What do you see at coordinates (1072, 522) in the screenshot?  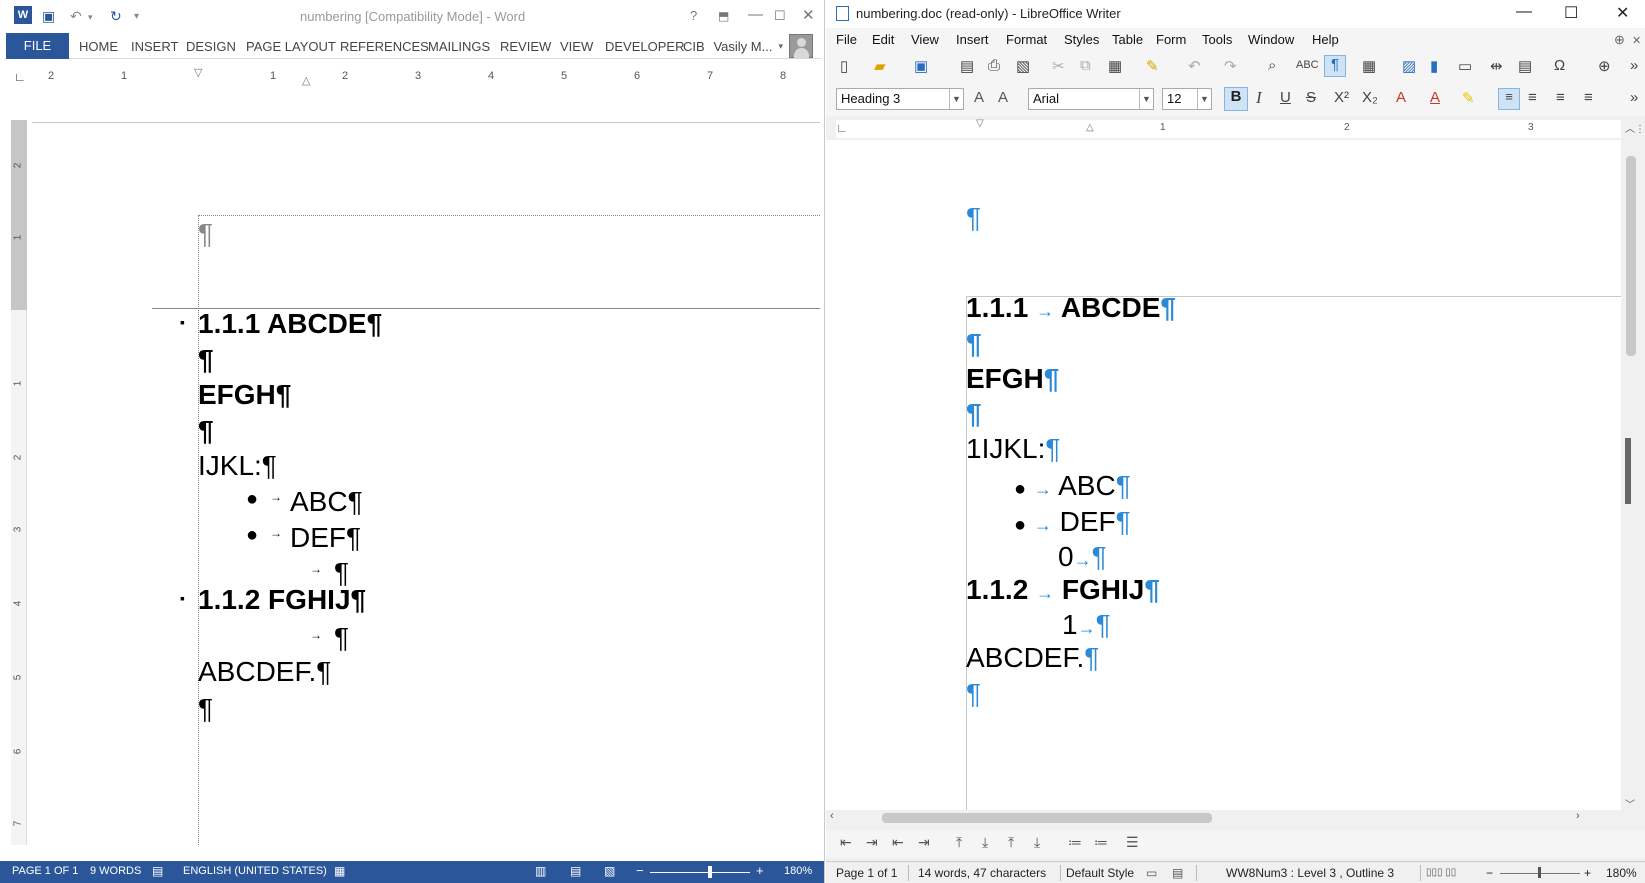 I see `bullet-item-def: ● → DEF¶` at bounding box center [1072, 522].